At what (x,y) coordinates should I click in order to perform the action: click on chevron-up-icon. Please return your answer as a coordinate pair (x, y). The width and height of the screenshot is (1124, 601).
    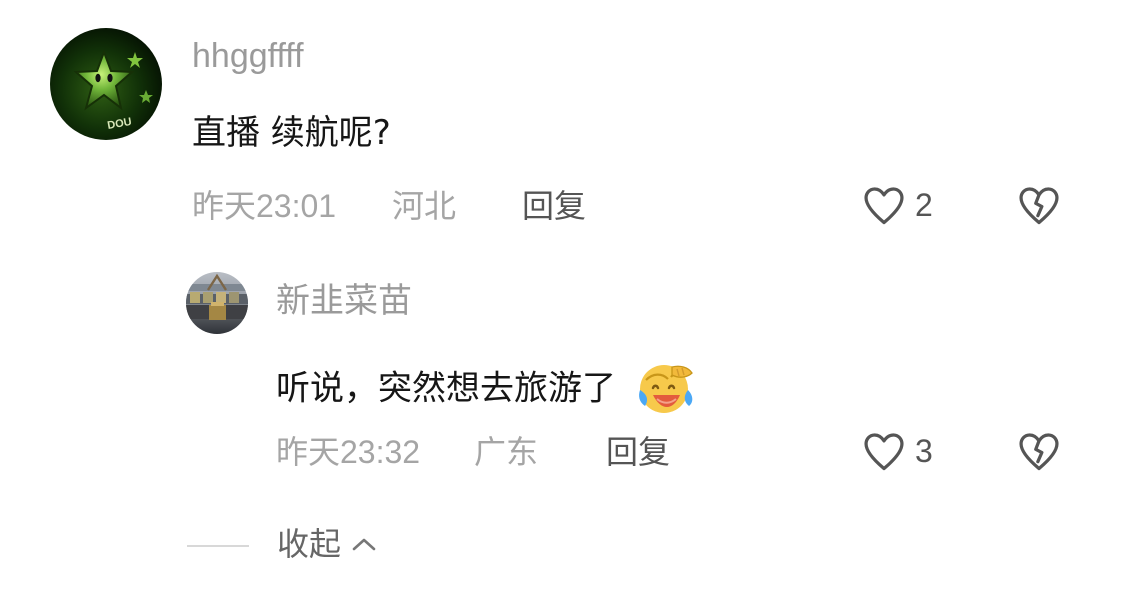
    Looking at the image, I should click on (364, 544).